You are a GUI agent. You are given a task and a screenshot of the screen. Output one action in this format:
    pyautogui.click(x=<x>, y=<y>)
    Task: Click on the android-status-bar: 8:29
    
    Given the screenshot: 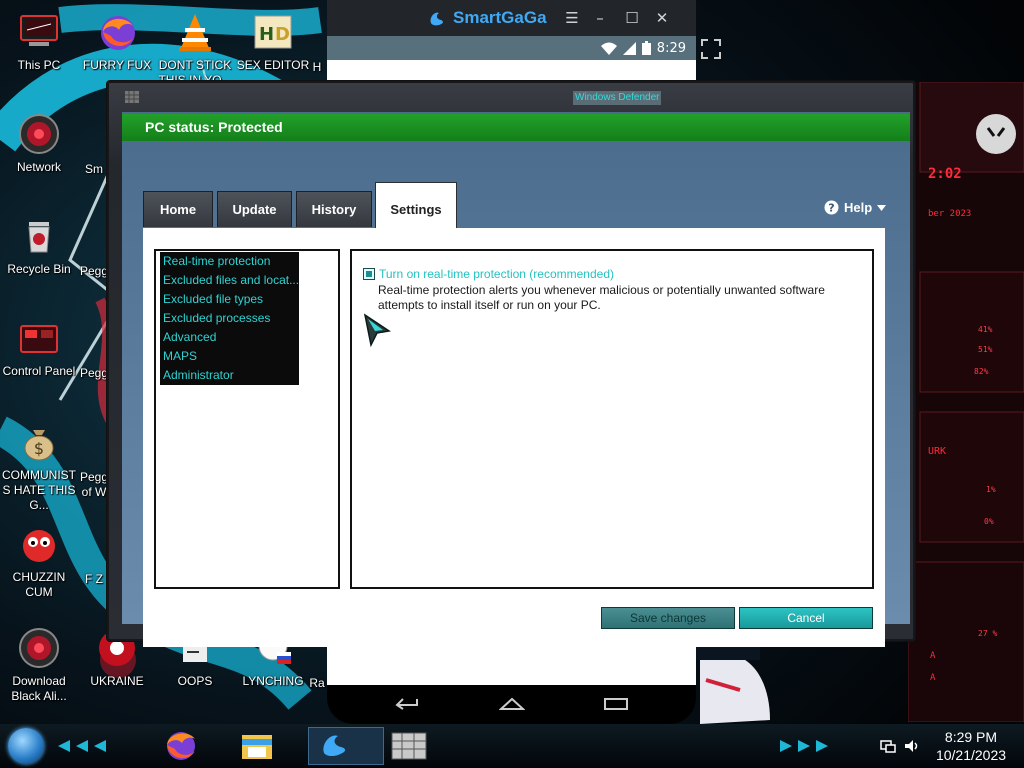 What is the action you would take?
    pyautogui.click(x=511, y=48)
    